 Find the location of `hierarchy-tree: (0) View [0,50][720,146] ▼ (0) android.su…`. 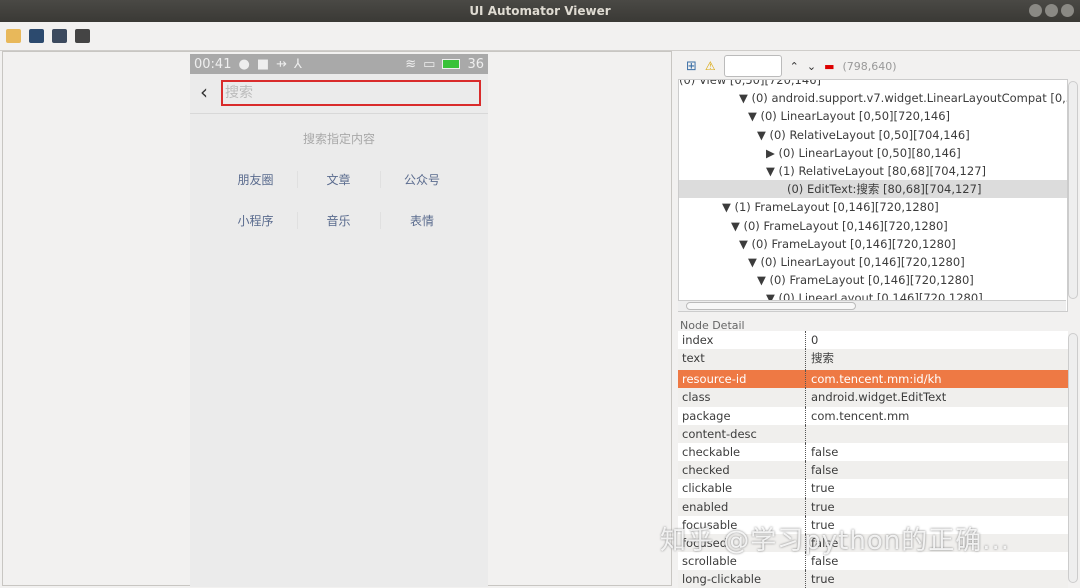

hierarchy-tree: (0) View [0,50][720,146] ▼ (0) android.su… is located at coordinates (873, 195).